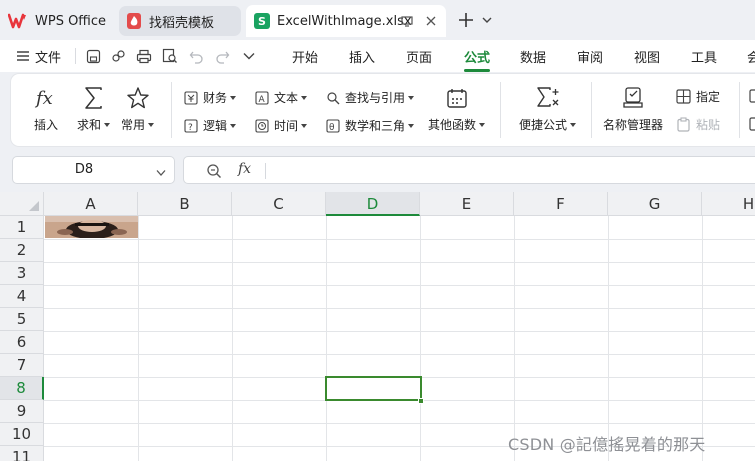 The image size is (755, 461). What do you see at coordinates (683, 96) in the screenshot?
I see `table-icon` at bounding box center [683, 96].